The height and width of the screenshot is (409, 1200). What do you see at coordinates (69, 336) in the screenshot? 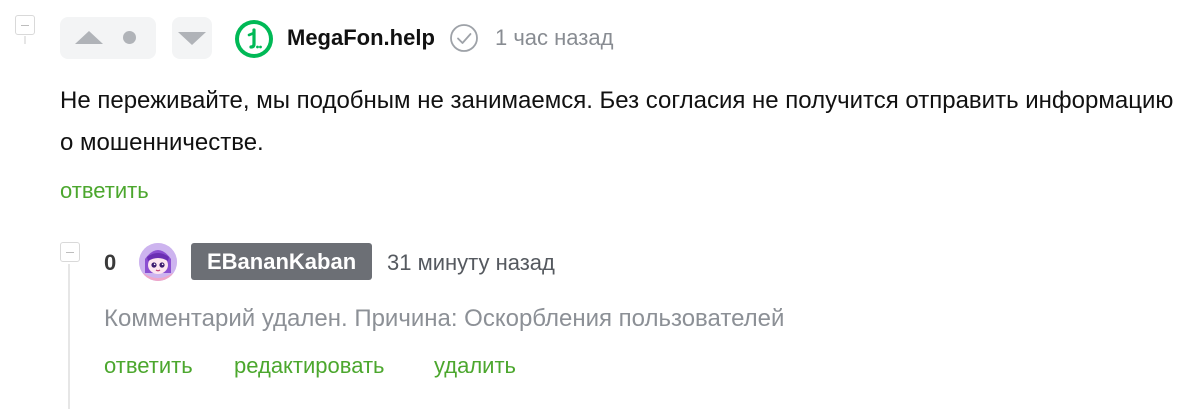
I see `thread-line-nested` at bounding box center [69, 336].